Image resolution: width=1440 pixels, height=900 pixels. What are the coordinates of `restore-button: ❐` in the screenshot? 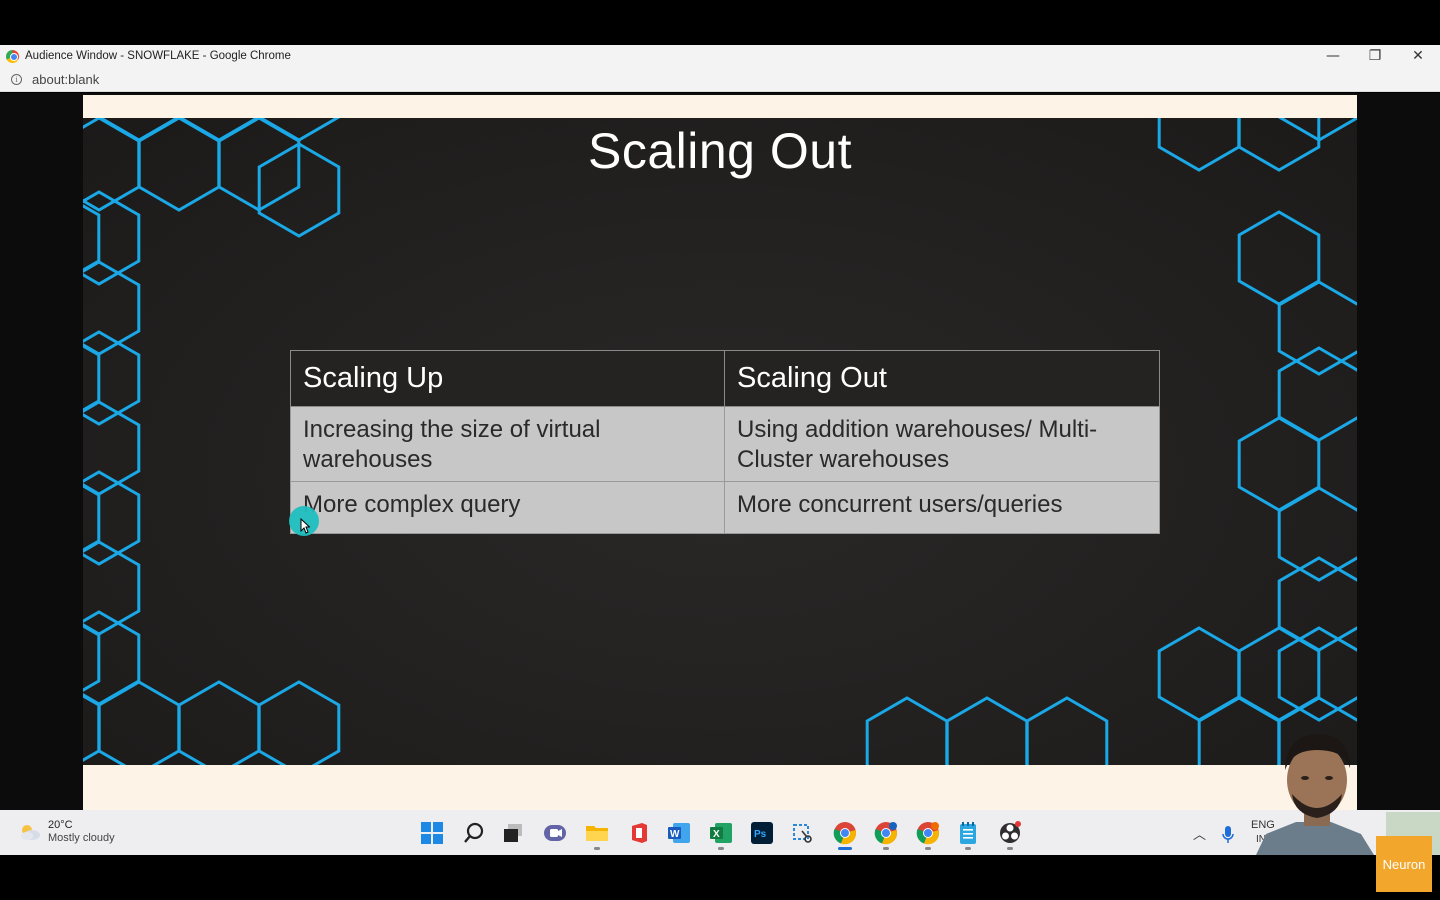 It's located at (1375, 56).